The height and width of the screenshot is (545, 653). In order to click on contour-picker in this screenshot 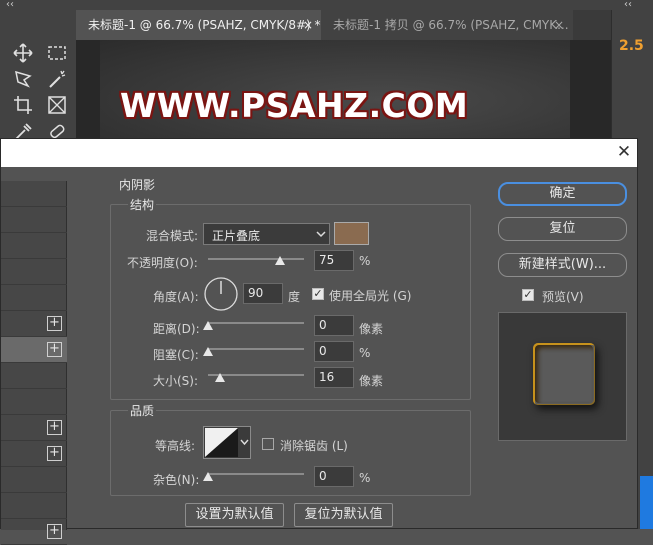, I will do `click(227, 442)`.